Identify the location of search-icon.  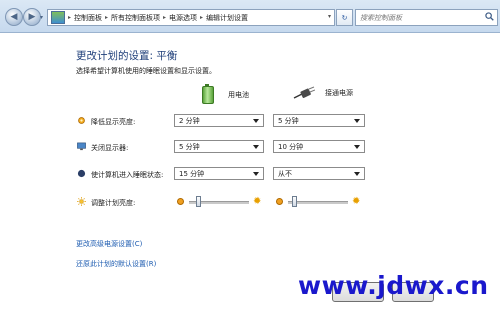
(489, 16).